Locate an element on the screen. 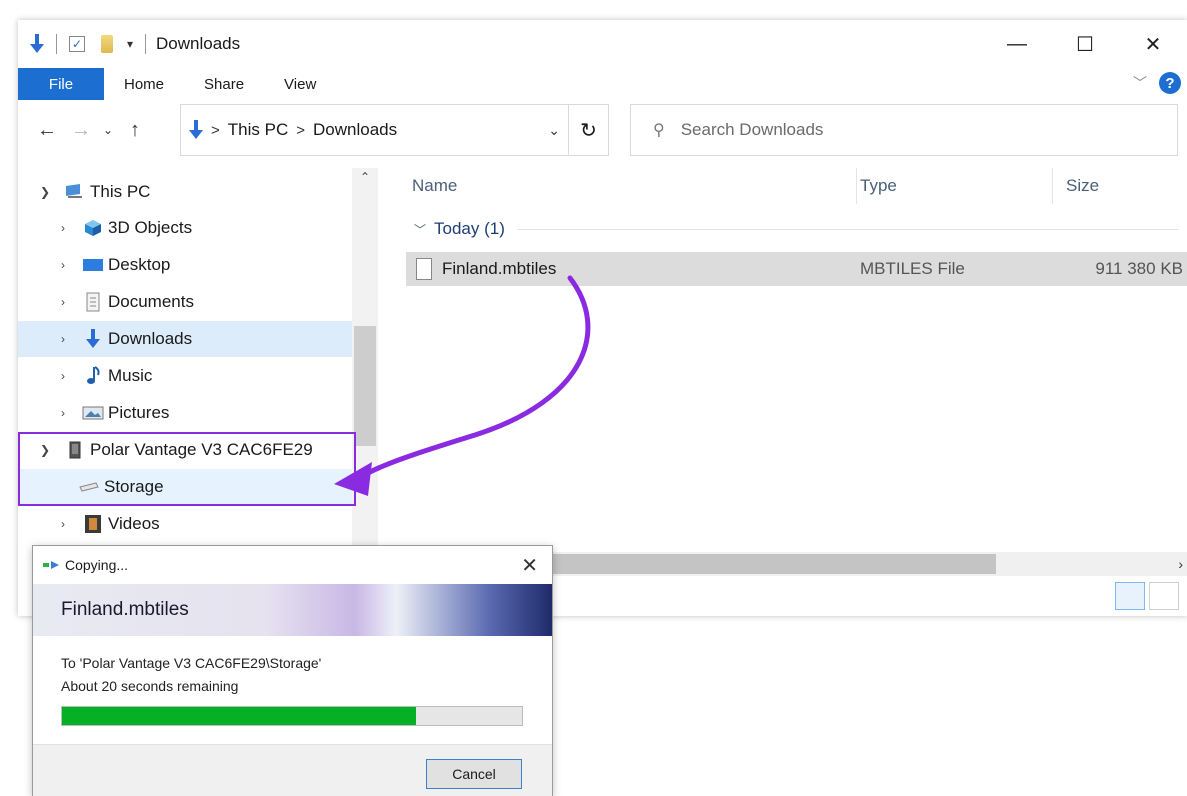  close-button: ✕ is located at coordinates (1153, 44).